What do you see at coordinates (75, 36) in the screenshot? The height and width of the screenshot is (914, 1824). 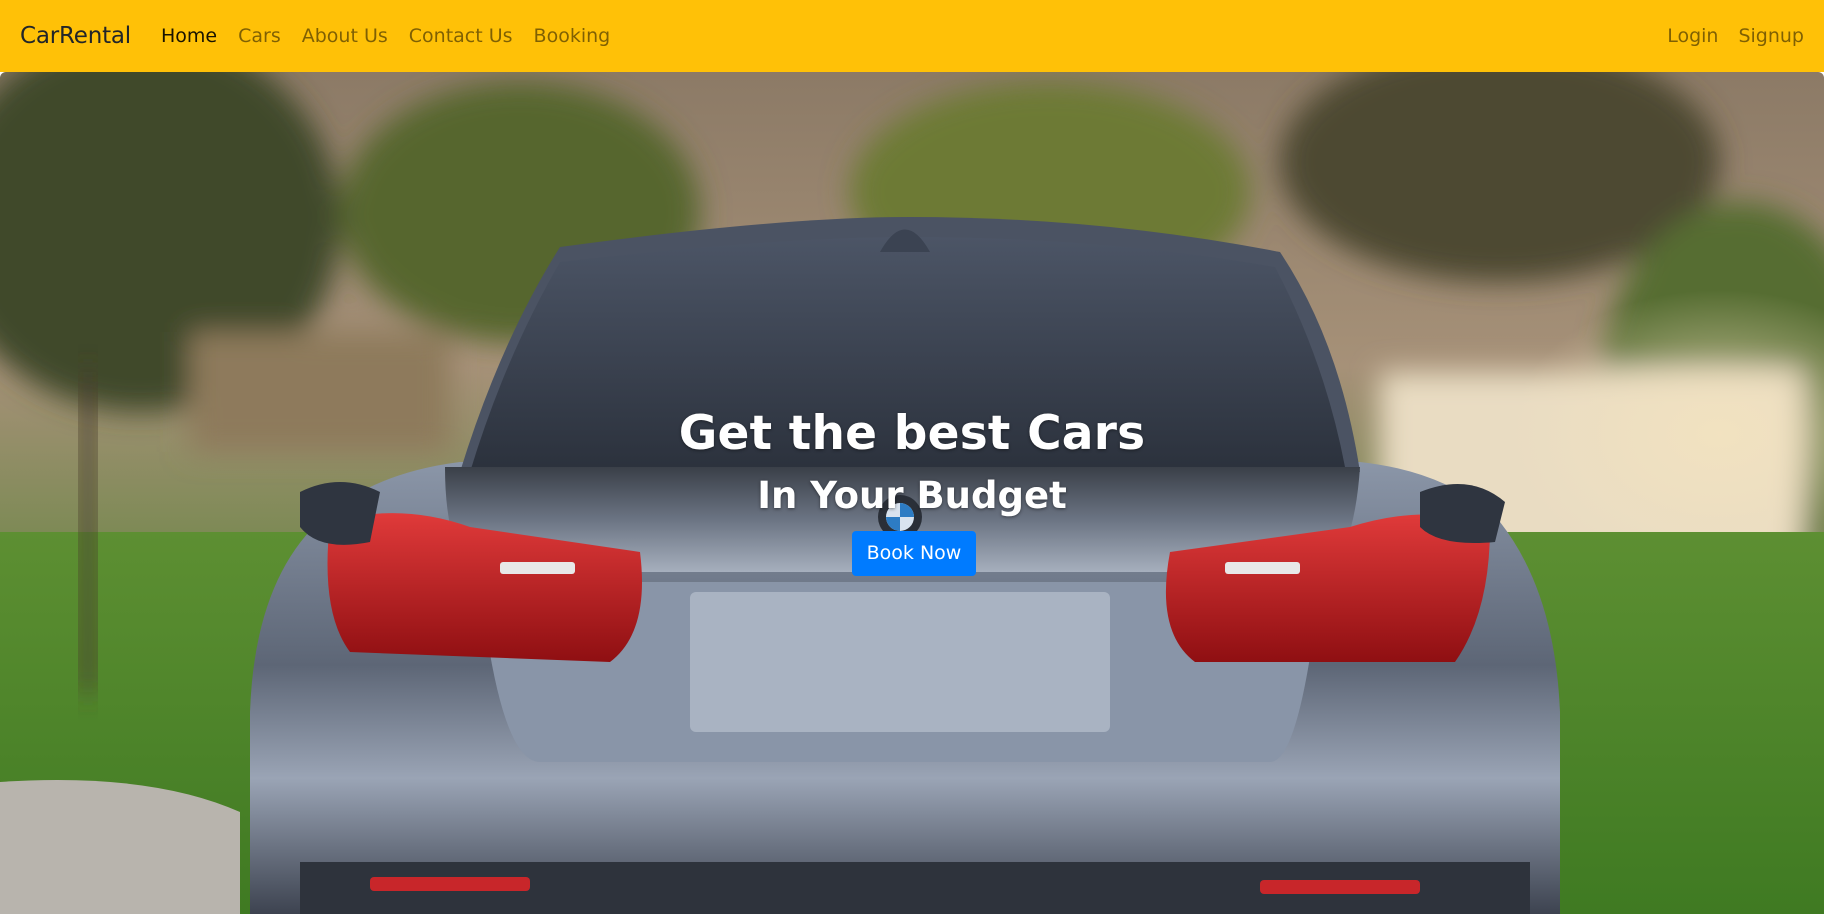 I see `brand-logo-link: CarRental` at bounding box center [75, 36].